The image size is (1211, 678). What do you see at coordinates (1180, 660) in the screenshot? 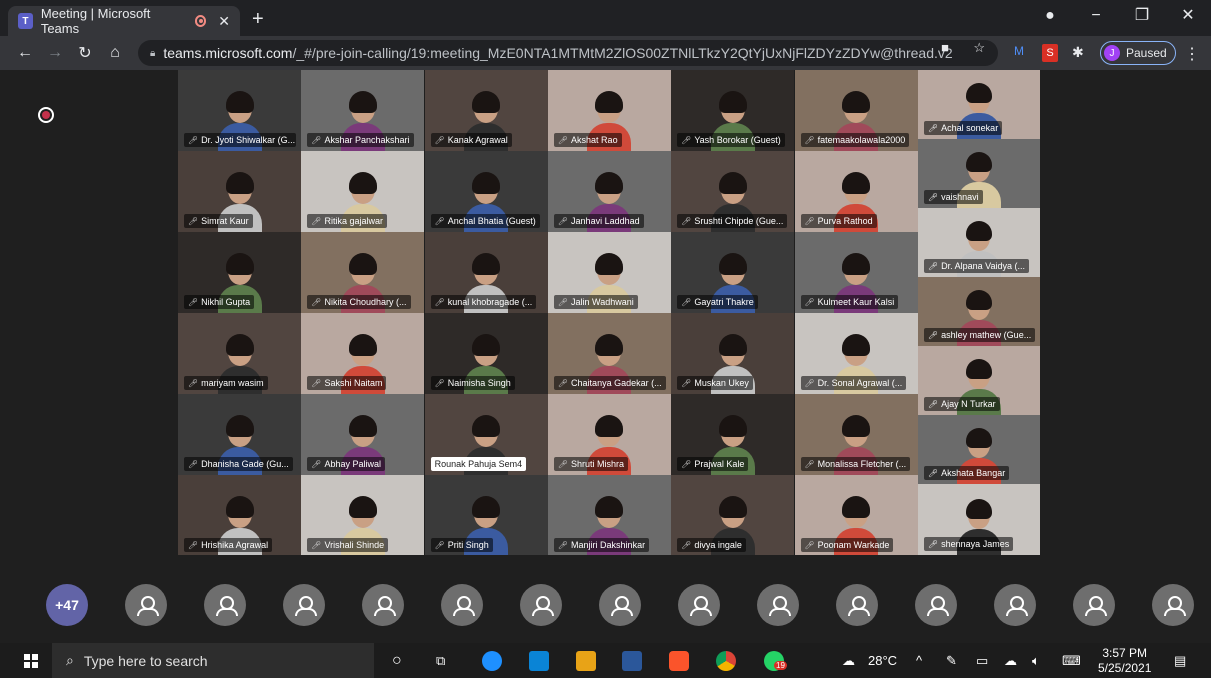
I see `notification-icon: ▤` at bounding box center [1180, 660].